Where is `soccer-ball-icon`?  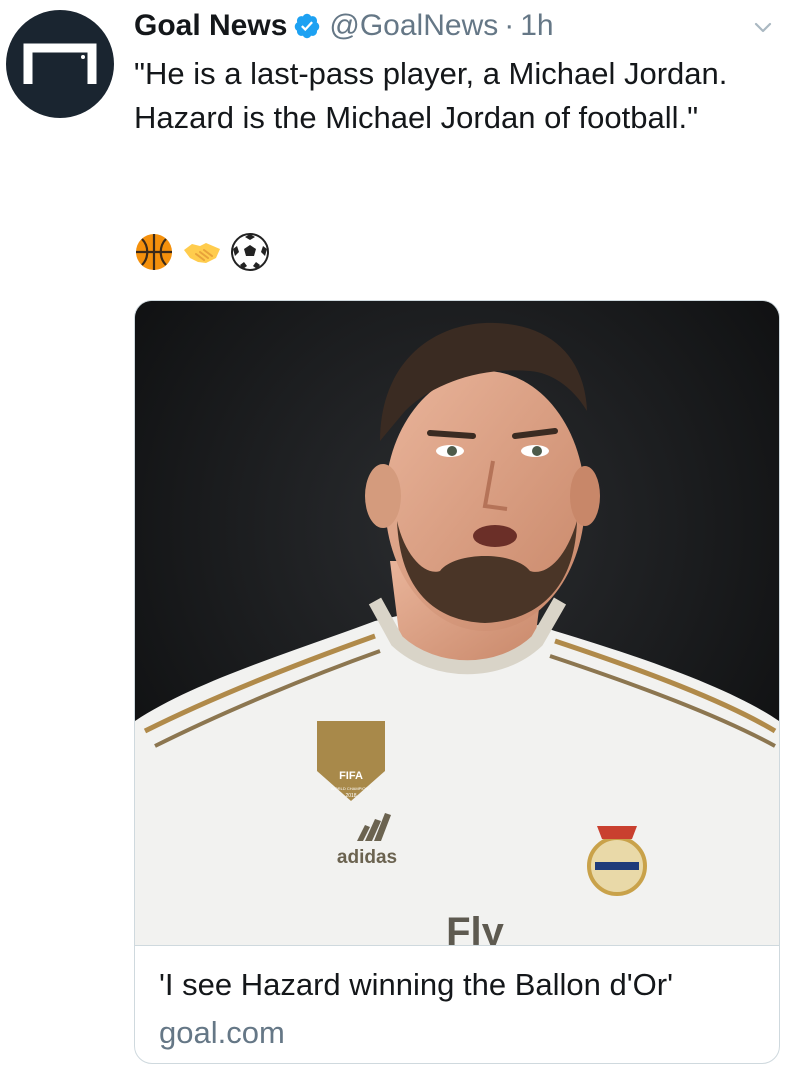
soccer-ball-icon is located at coordinates (250, 252).